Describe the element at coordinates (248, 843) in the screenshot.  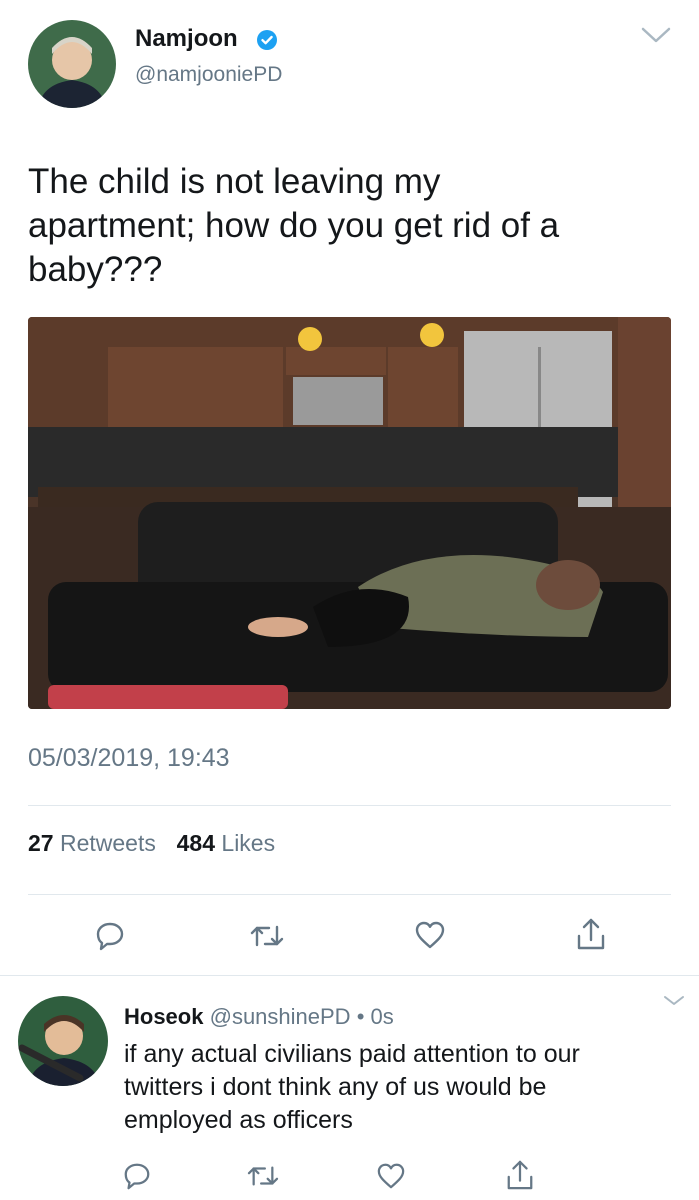
I see `likes-label: Likes` at that location.